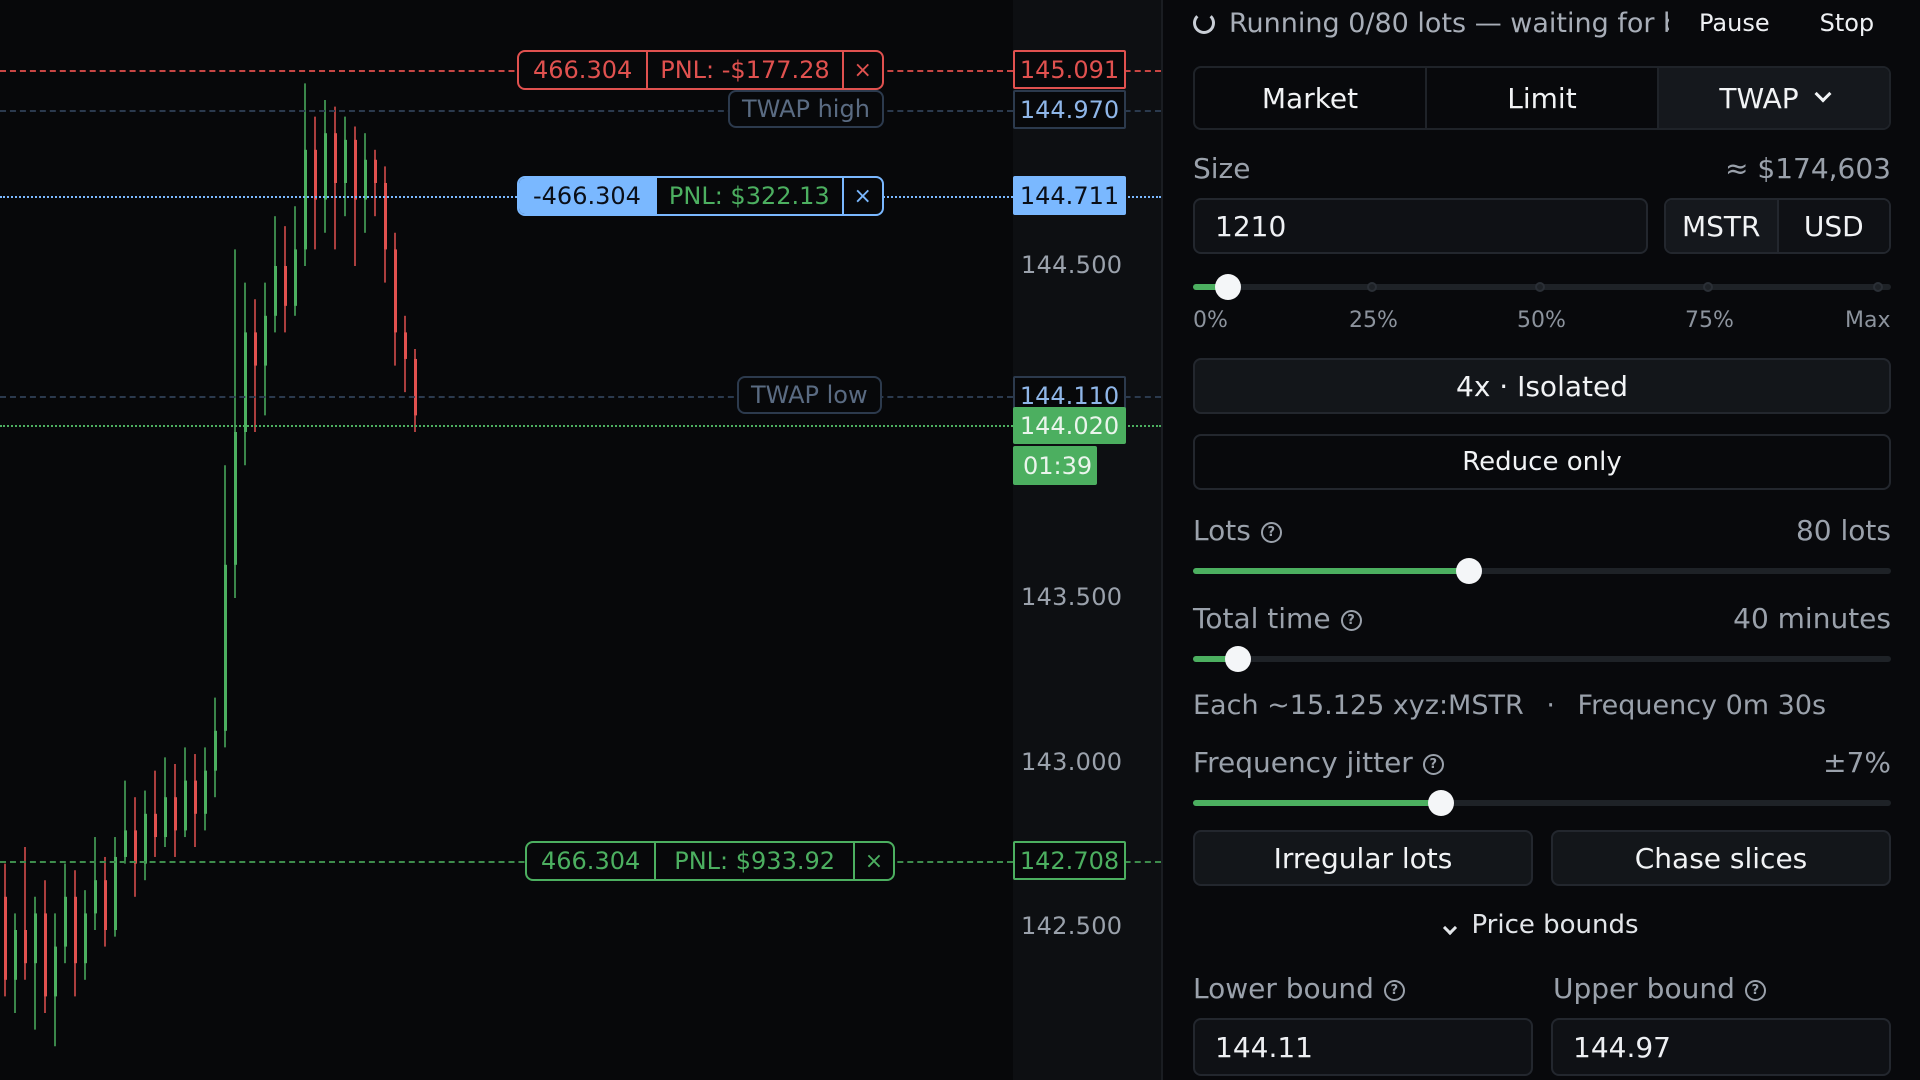 The width and height of the screenshot is (1920, 1080). I want to click on unit-usd: USD, so click(1832, 226).